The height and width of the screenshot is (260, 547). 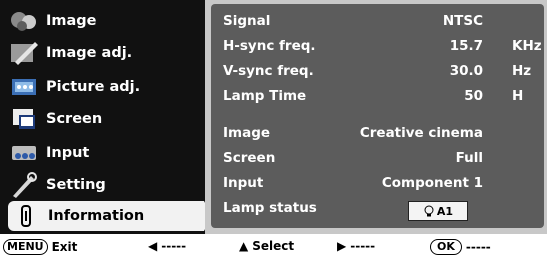 I want to click on right-hint: ▶ -----, so click(x=356, y=246).